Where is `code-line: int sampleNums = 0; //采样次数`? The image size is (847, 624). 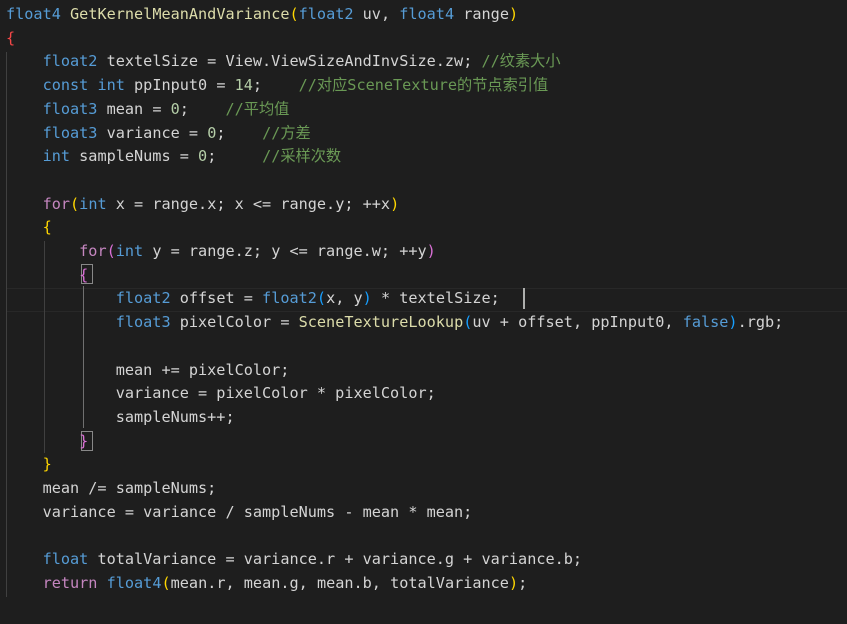
code-line: int sampleNums = 0; //采样次数 is located at coordinates (174, 157).